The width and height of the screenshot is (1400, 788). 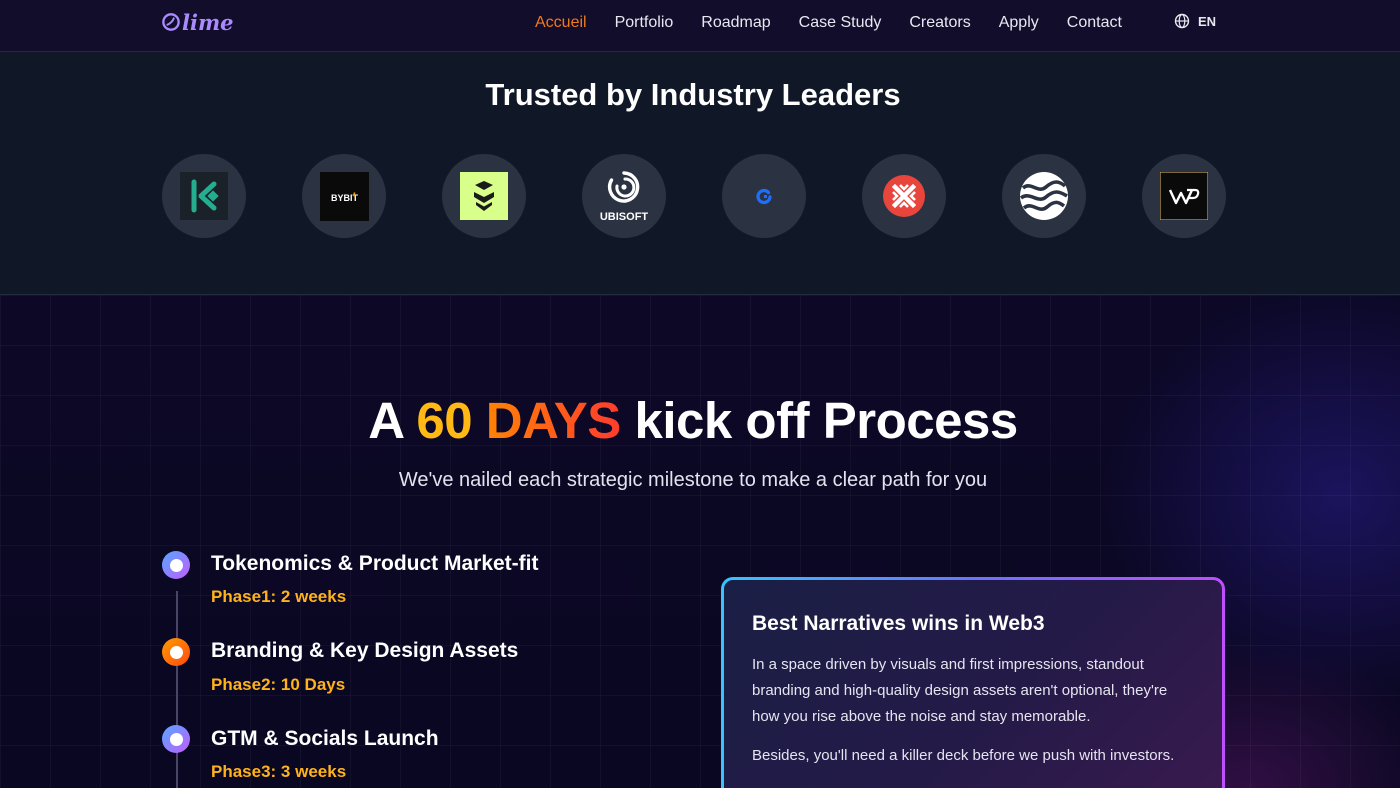 I want to click on step-2-title: Branding & Key Design Assets, so click(x=365, y=650).